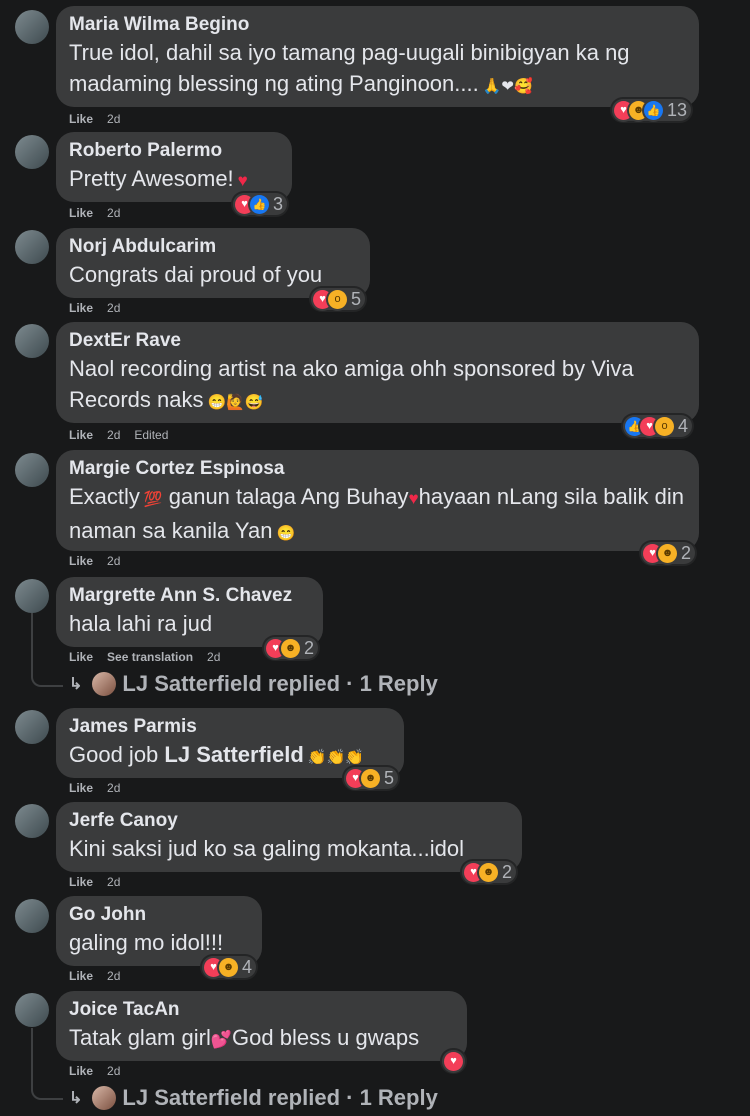 This screenshot has width=750, height=1116. Describe the element at coordinates (286, 533) in the screenshot. I see `emoji: 😁` at that location.